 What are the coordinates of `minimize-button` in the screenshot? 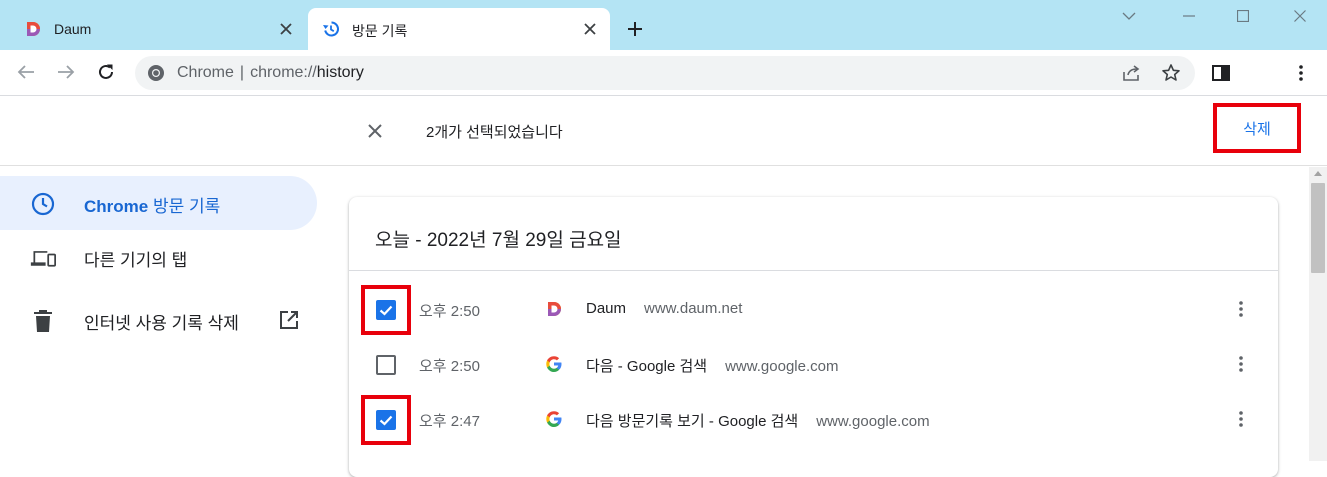 It's located at (1189, 16).